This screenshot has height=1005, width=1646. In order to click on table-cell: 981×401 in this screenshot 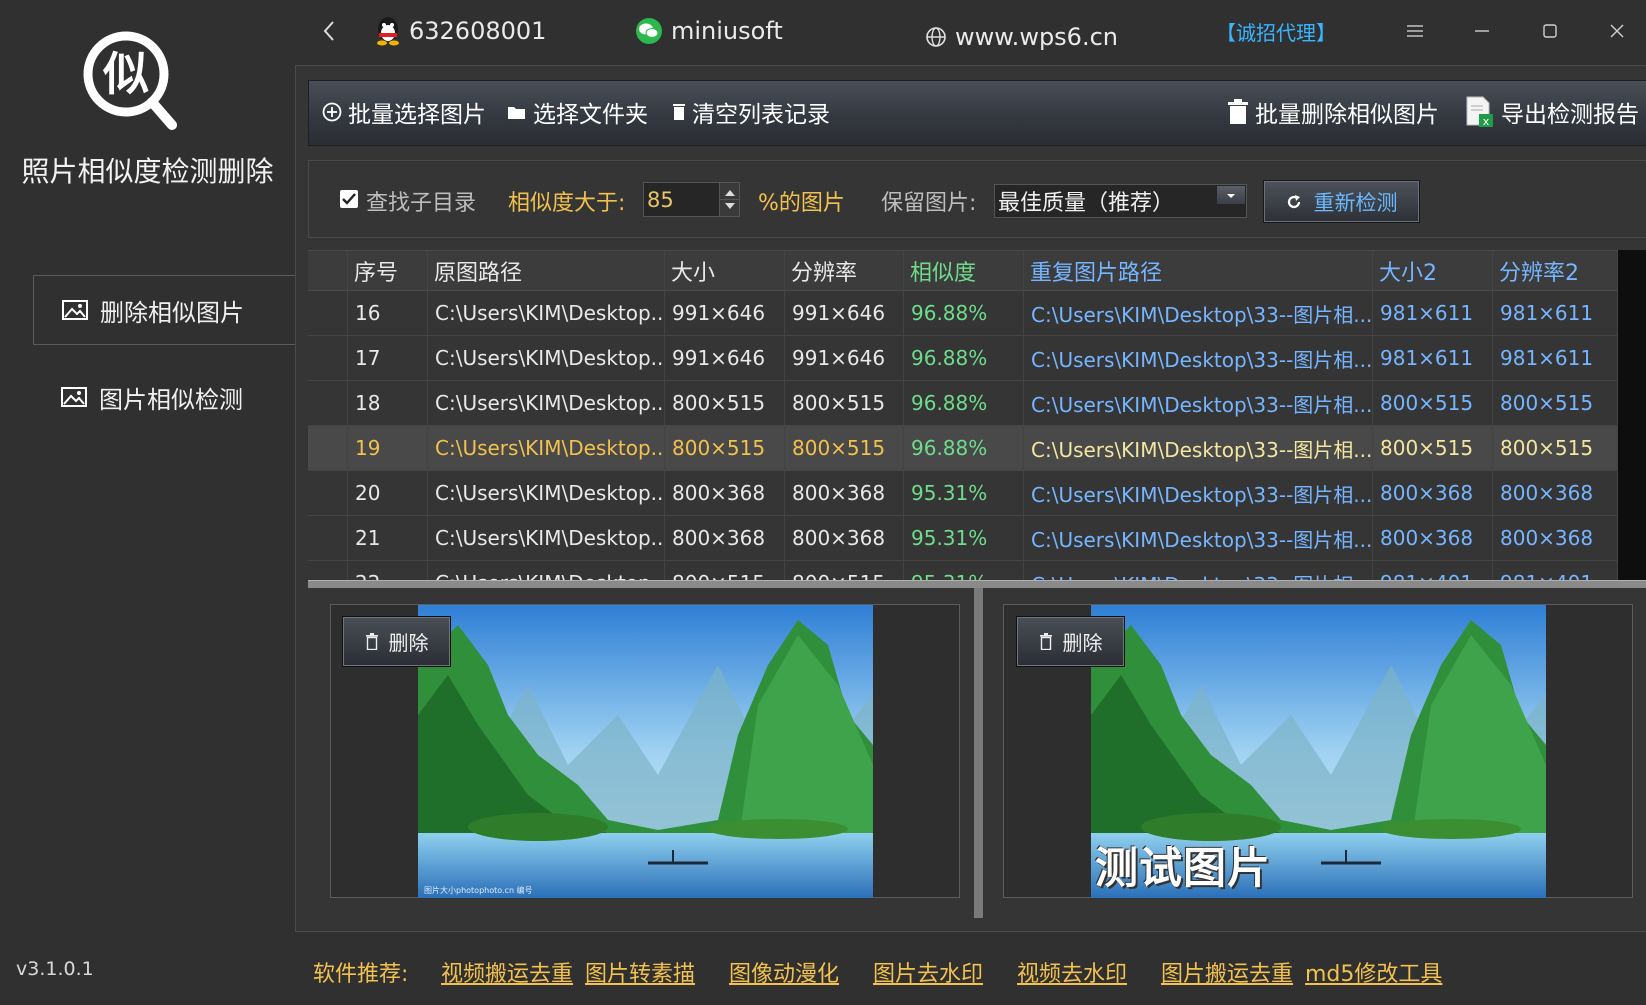, I will do `click(1555, 570)`.